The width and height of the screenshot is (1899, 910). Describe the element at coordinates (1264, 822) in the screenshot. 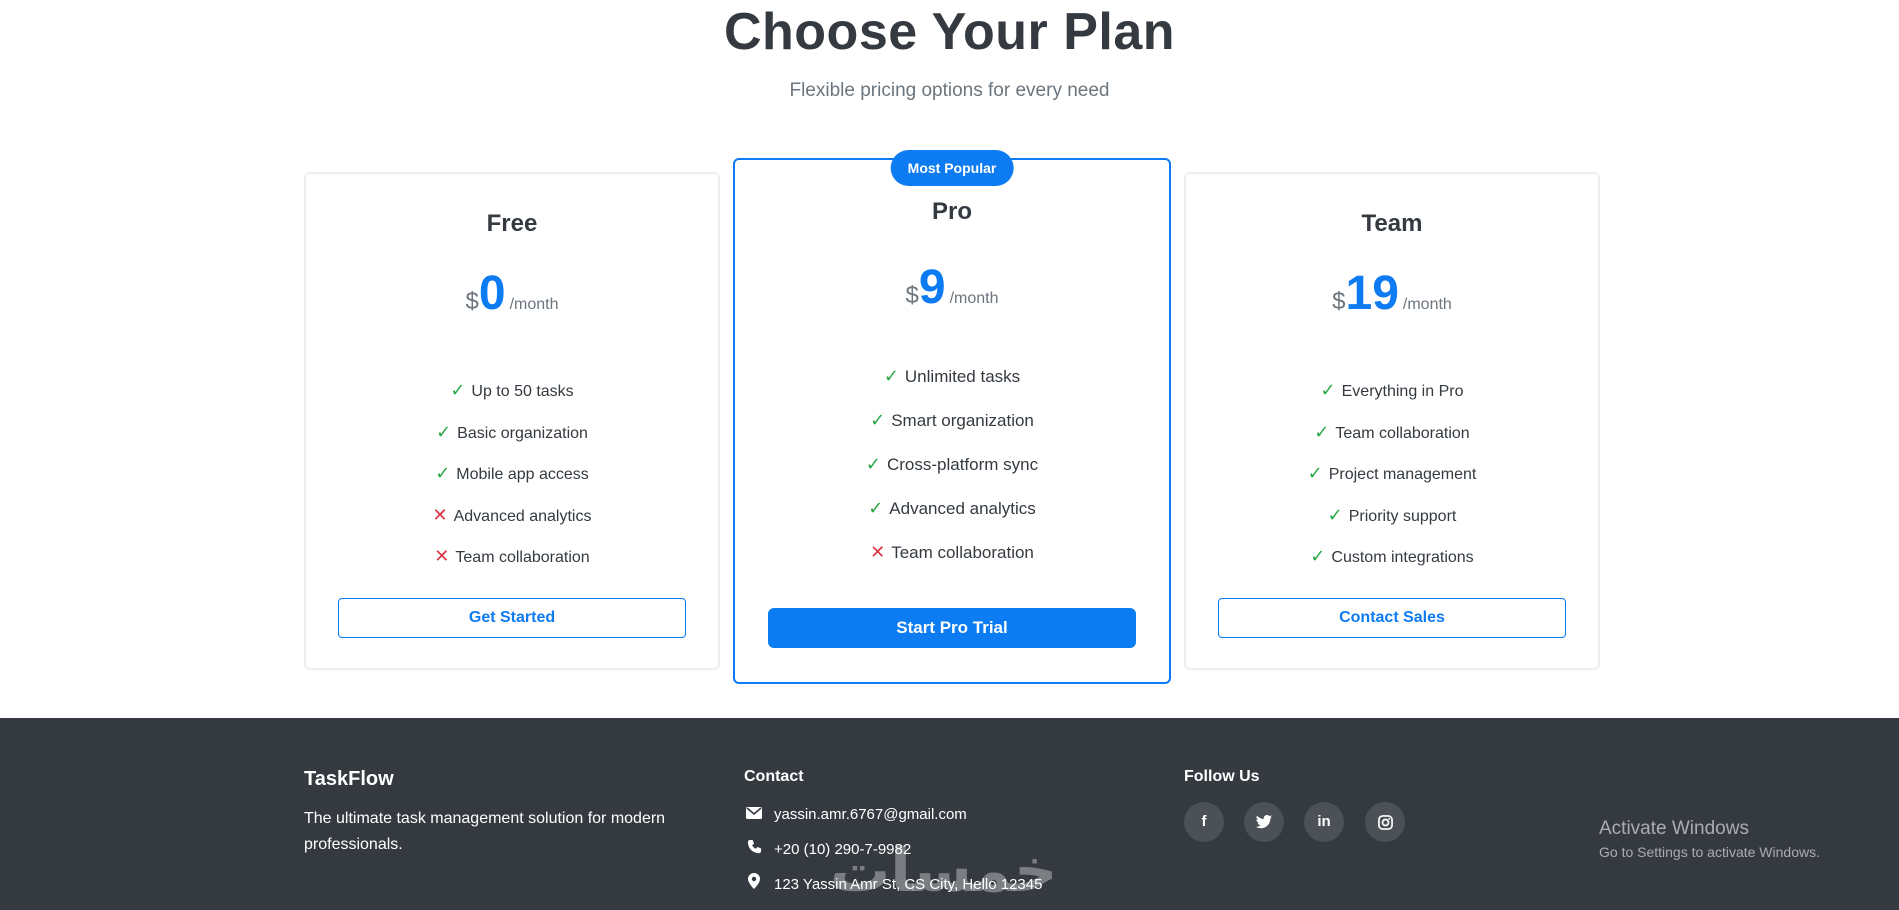

I see `twitter-icon` at that location.